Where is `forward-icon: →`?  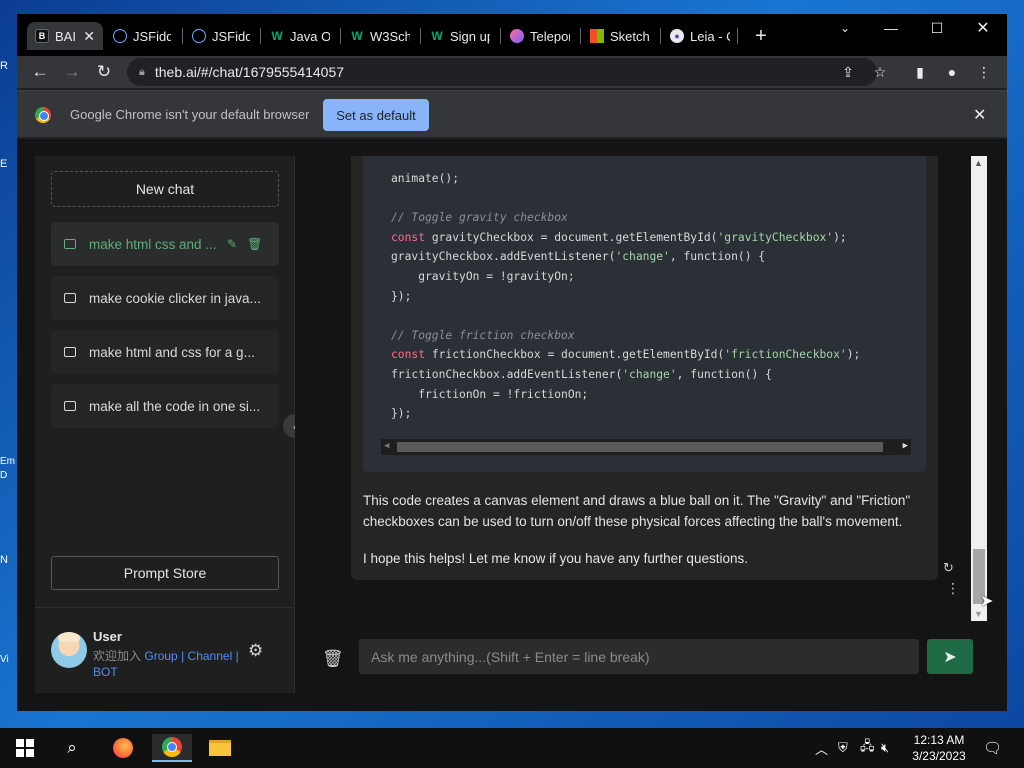 forward-icon: → is located at coordinates (72, 72).